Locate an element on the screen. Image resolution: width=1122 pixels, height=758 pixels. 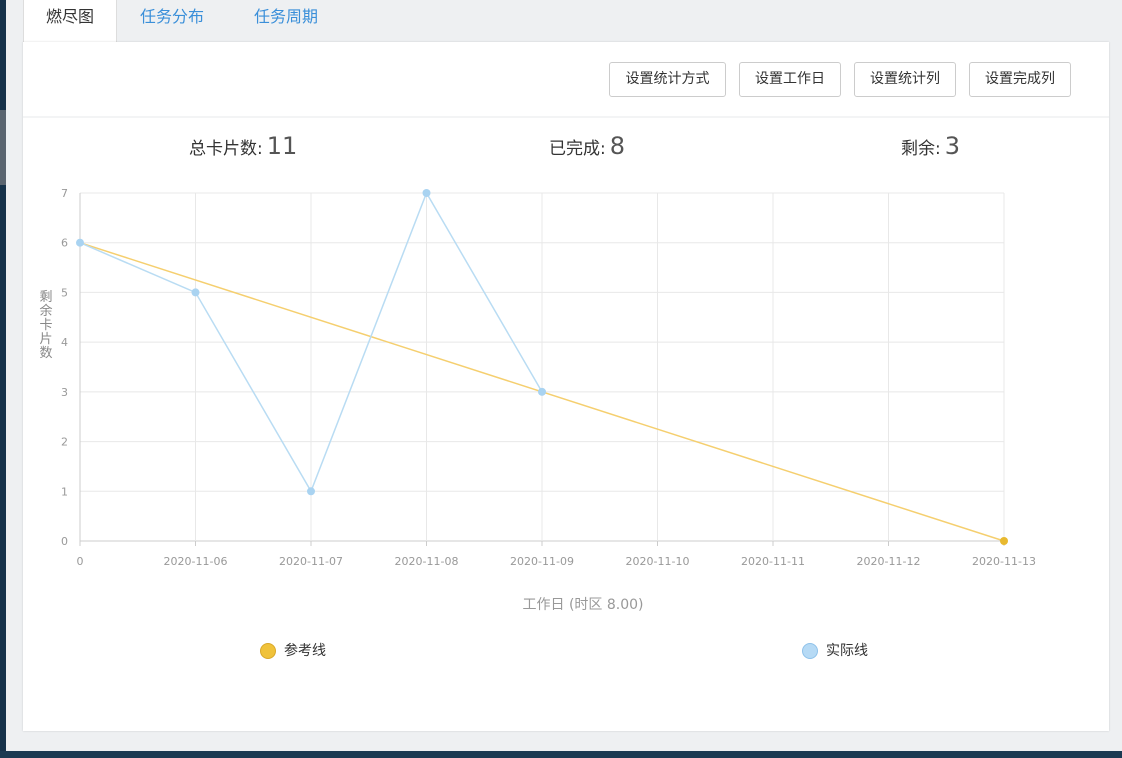
toolbar: 设置统计方式 设置工作日 设置统计列 设置完成列 is located at coordinates (566, 80).